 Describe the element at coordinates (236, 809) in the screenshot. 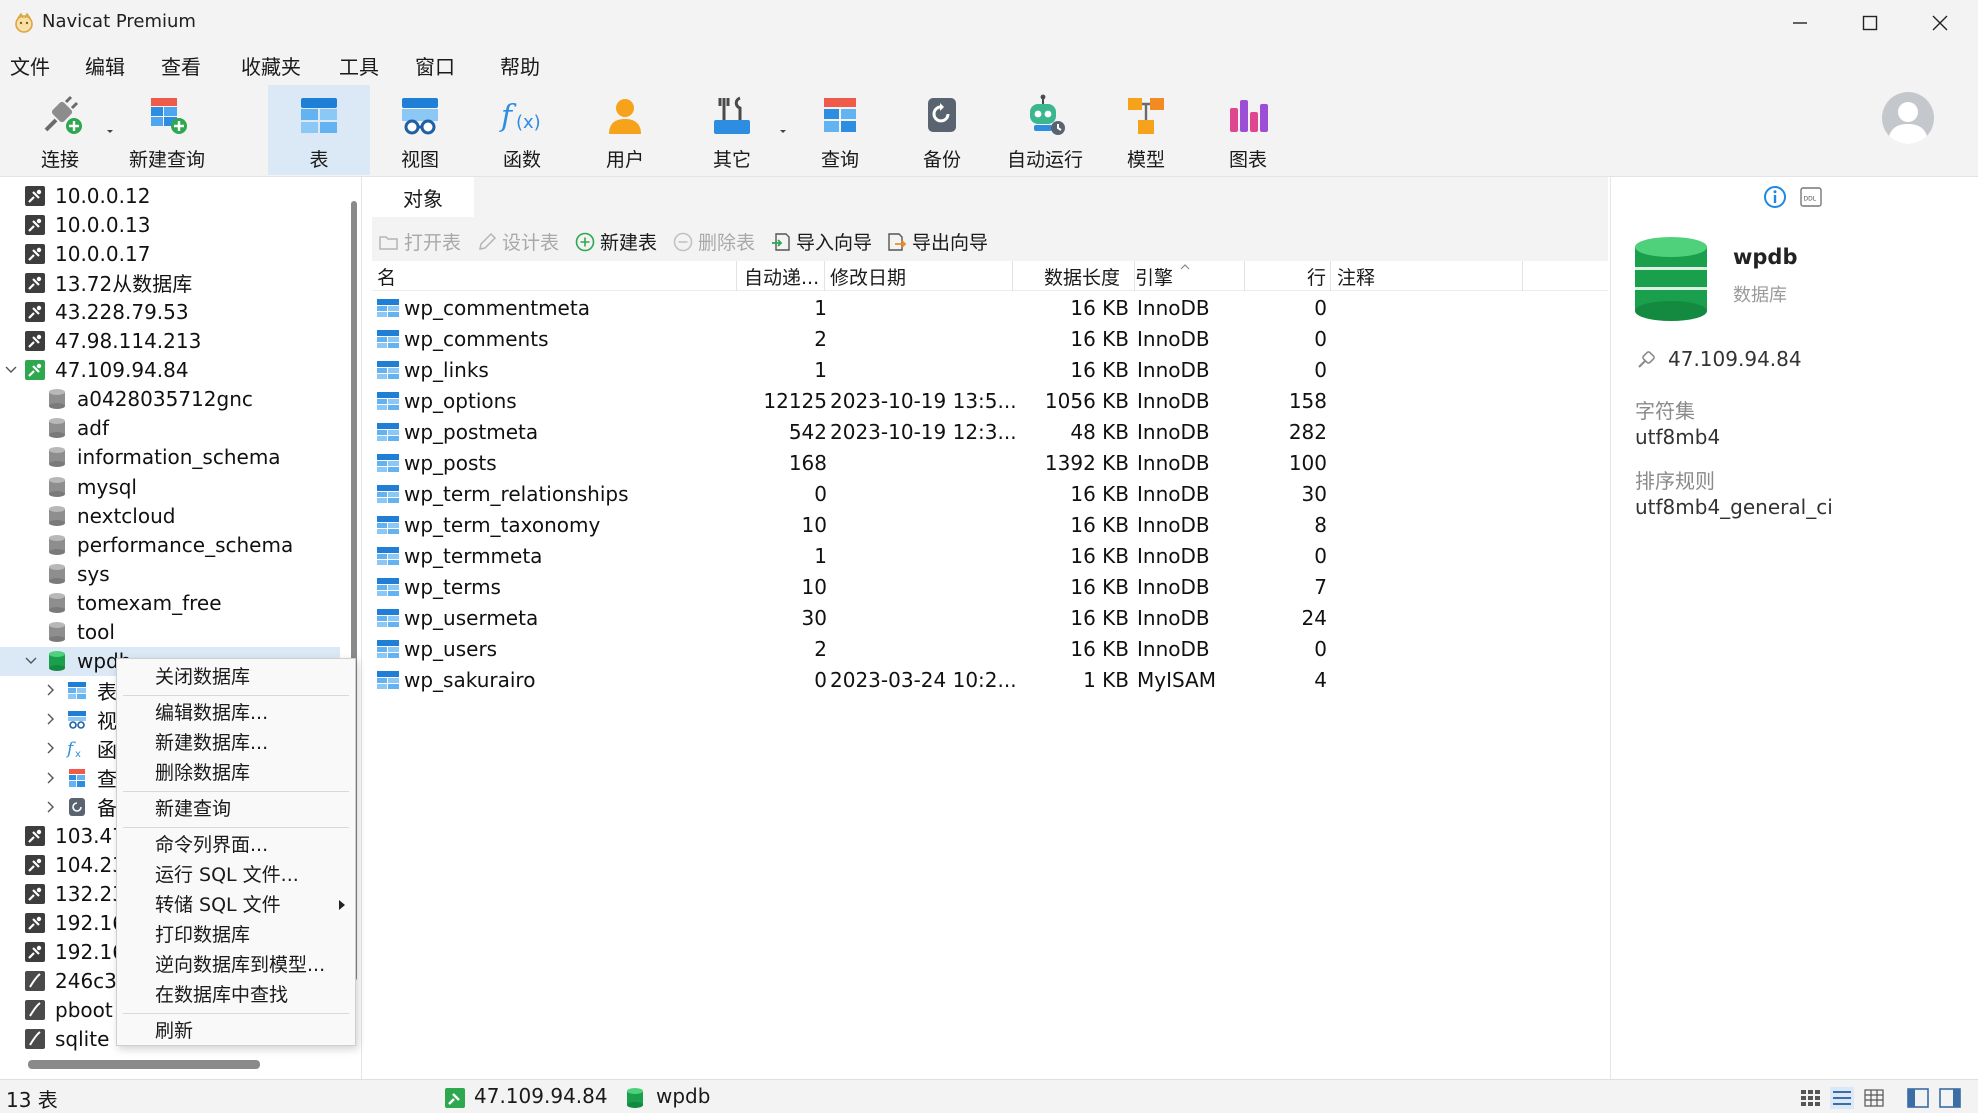

I see `context-menu-item: 新建查询` at that location.